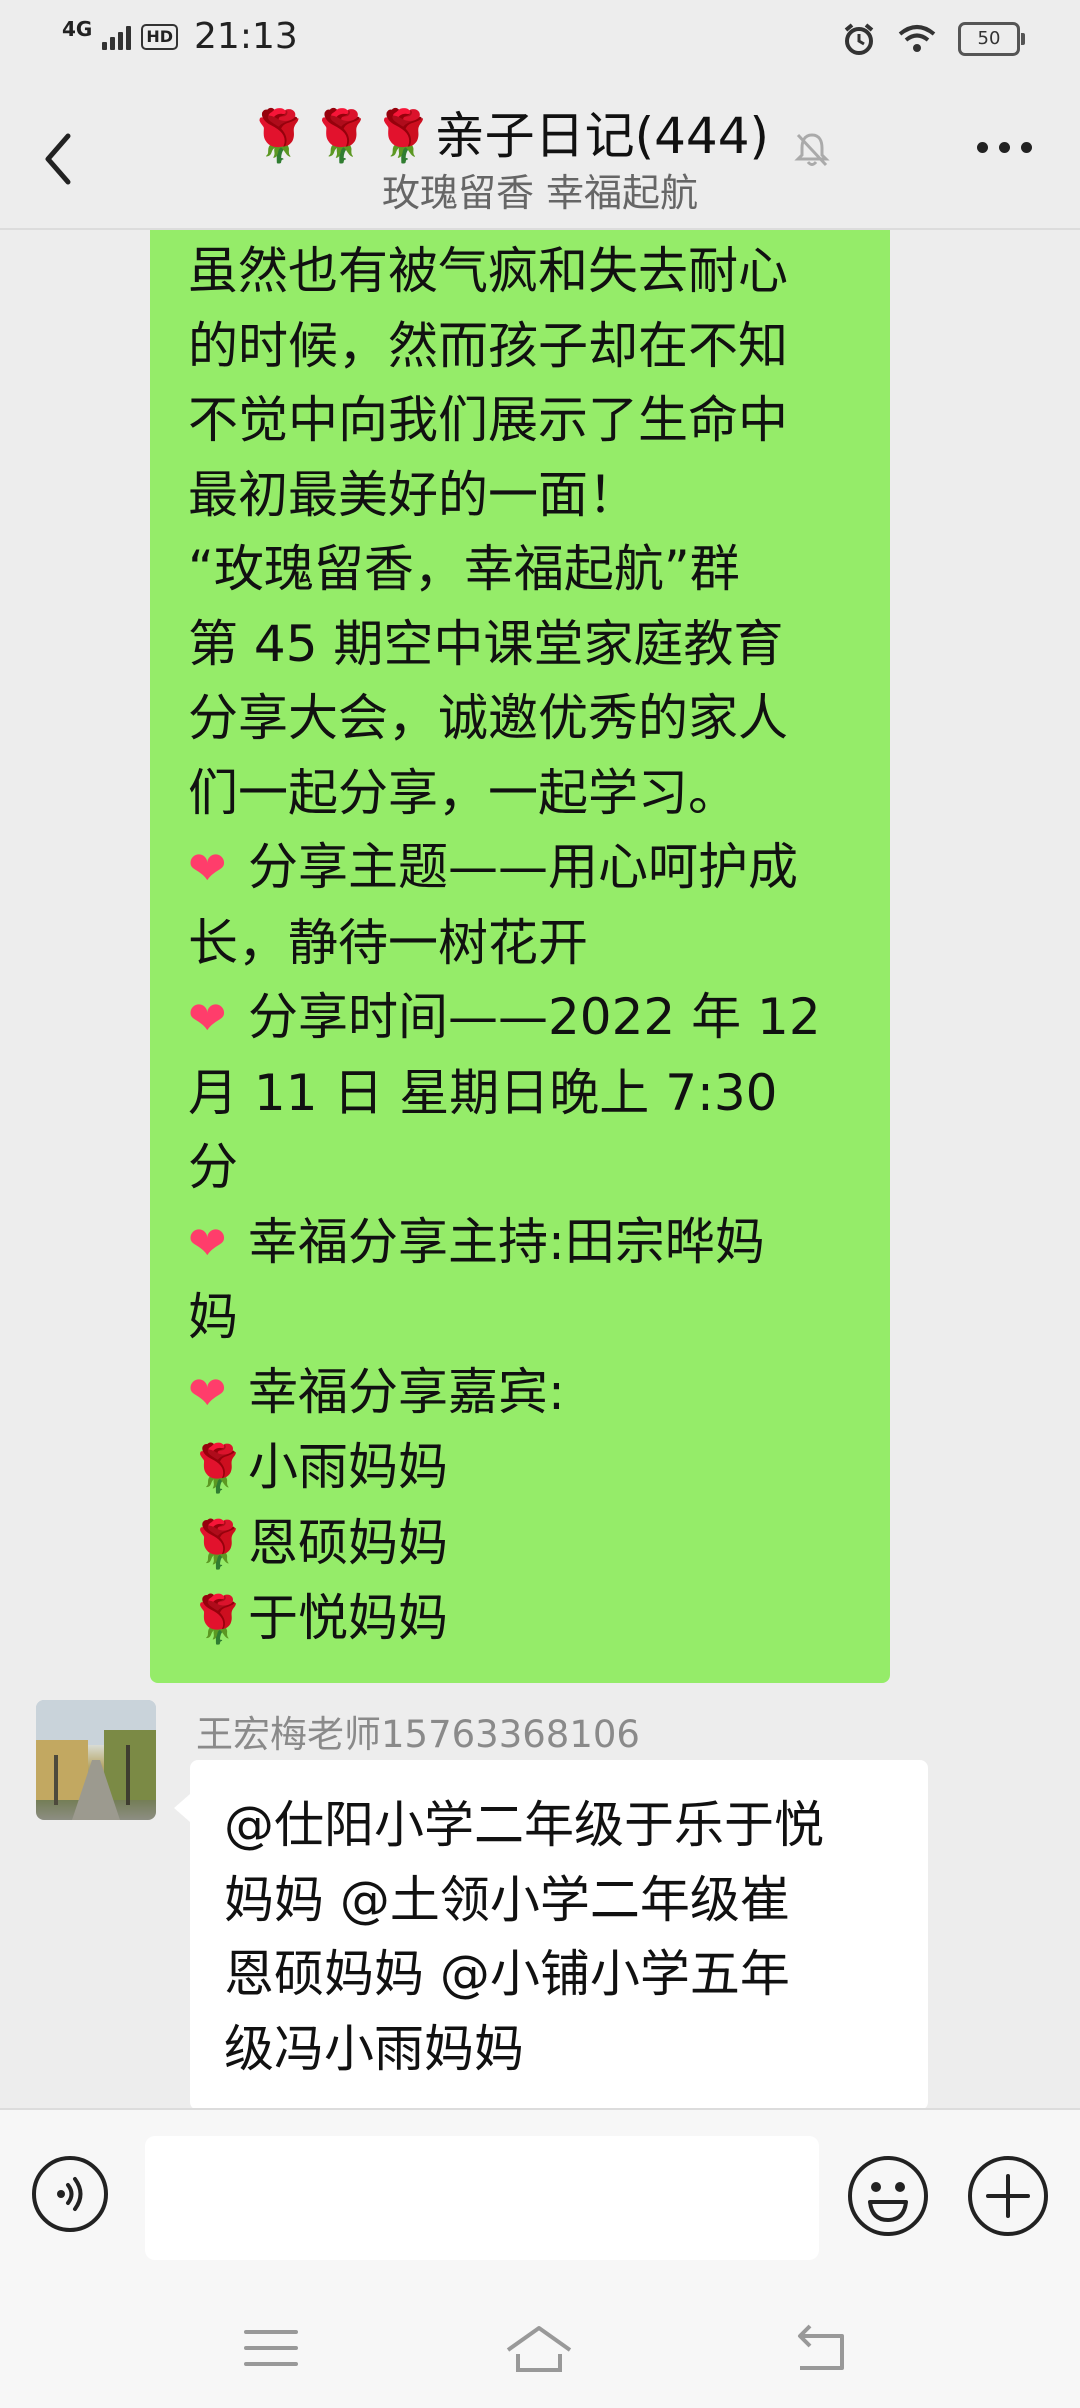 Image resolution: width=1080 pixels, height=2408 pixels. I want to click on input-bar, so click(540, 2199).